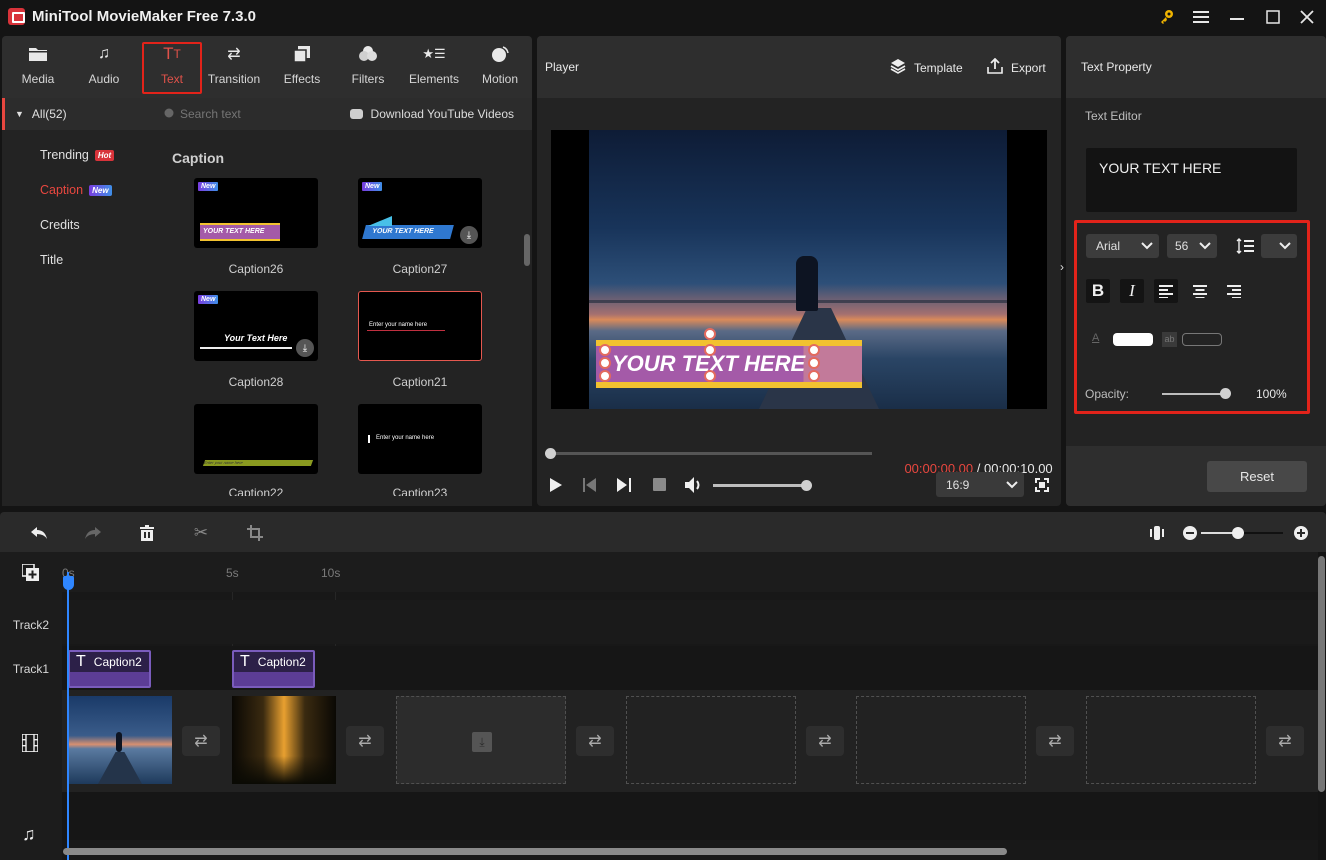 The image size is (1326, 860). I want to click on timeline-ruler: 0s 5s 10s, so click(690, 572).